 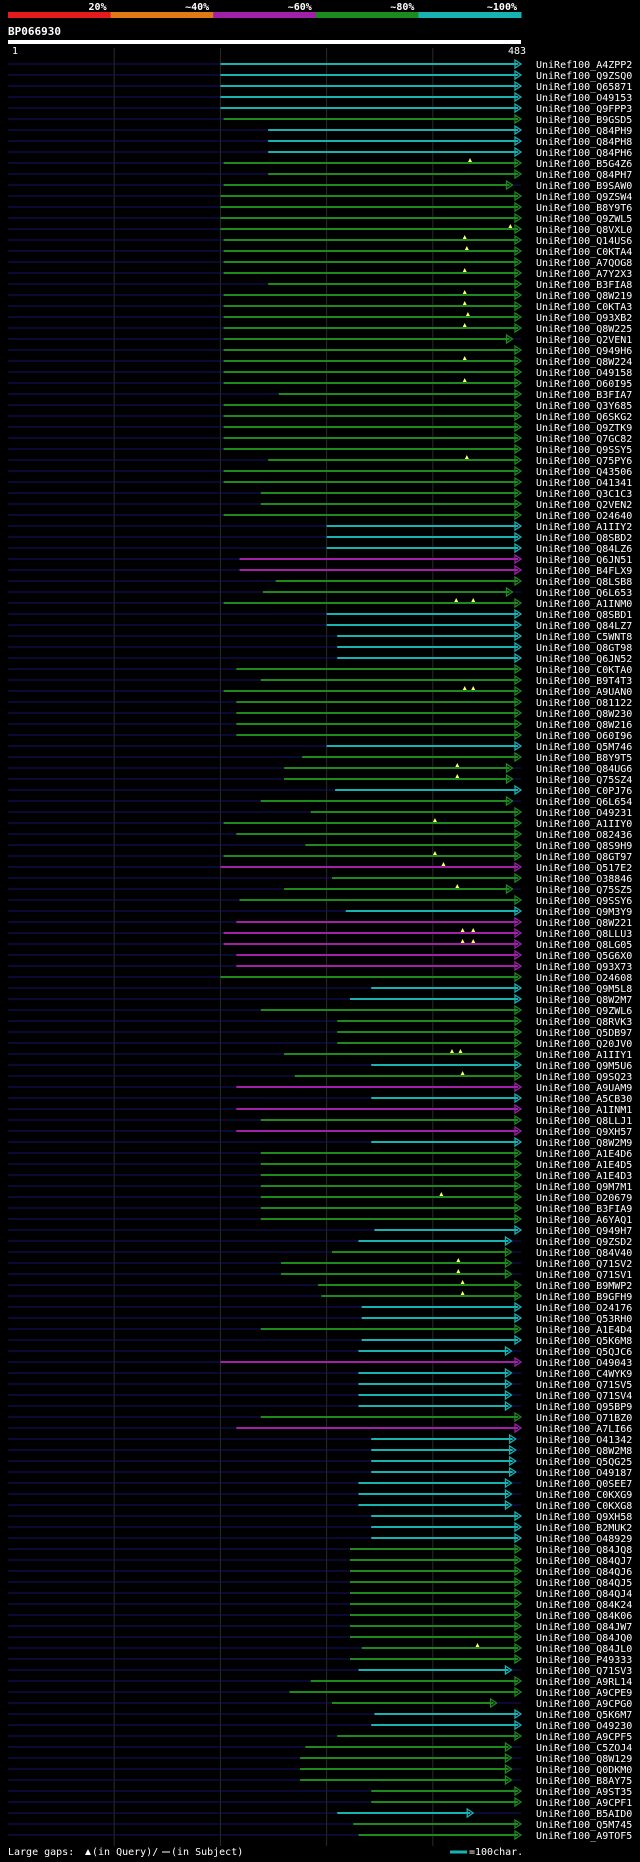 What do you see at coordinates (320, 680) in the screenshot?
I see `hit-row: UniRef100_B9T4T3` at bounding box center [320, 680].